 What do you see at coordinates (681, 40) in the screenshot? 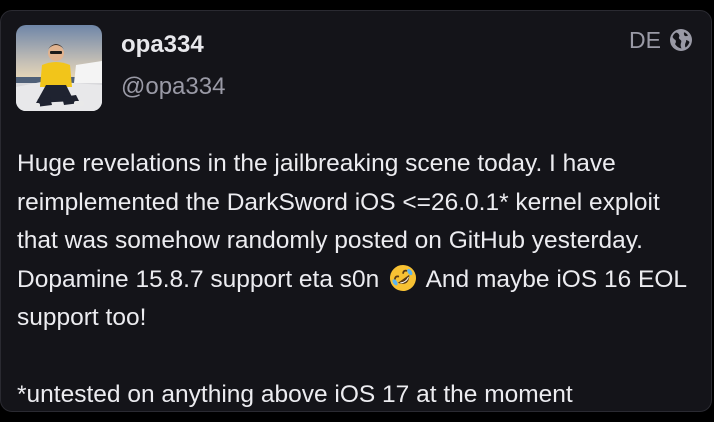
I see `globe-icon` at bounding box center [681, 40].